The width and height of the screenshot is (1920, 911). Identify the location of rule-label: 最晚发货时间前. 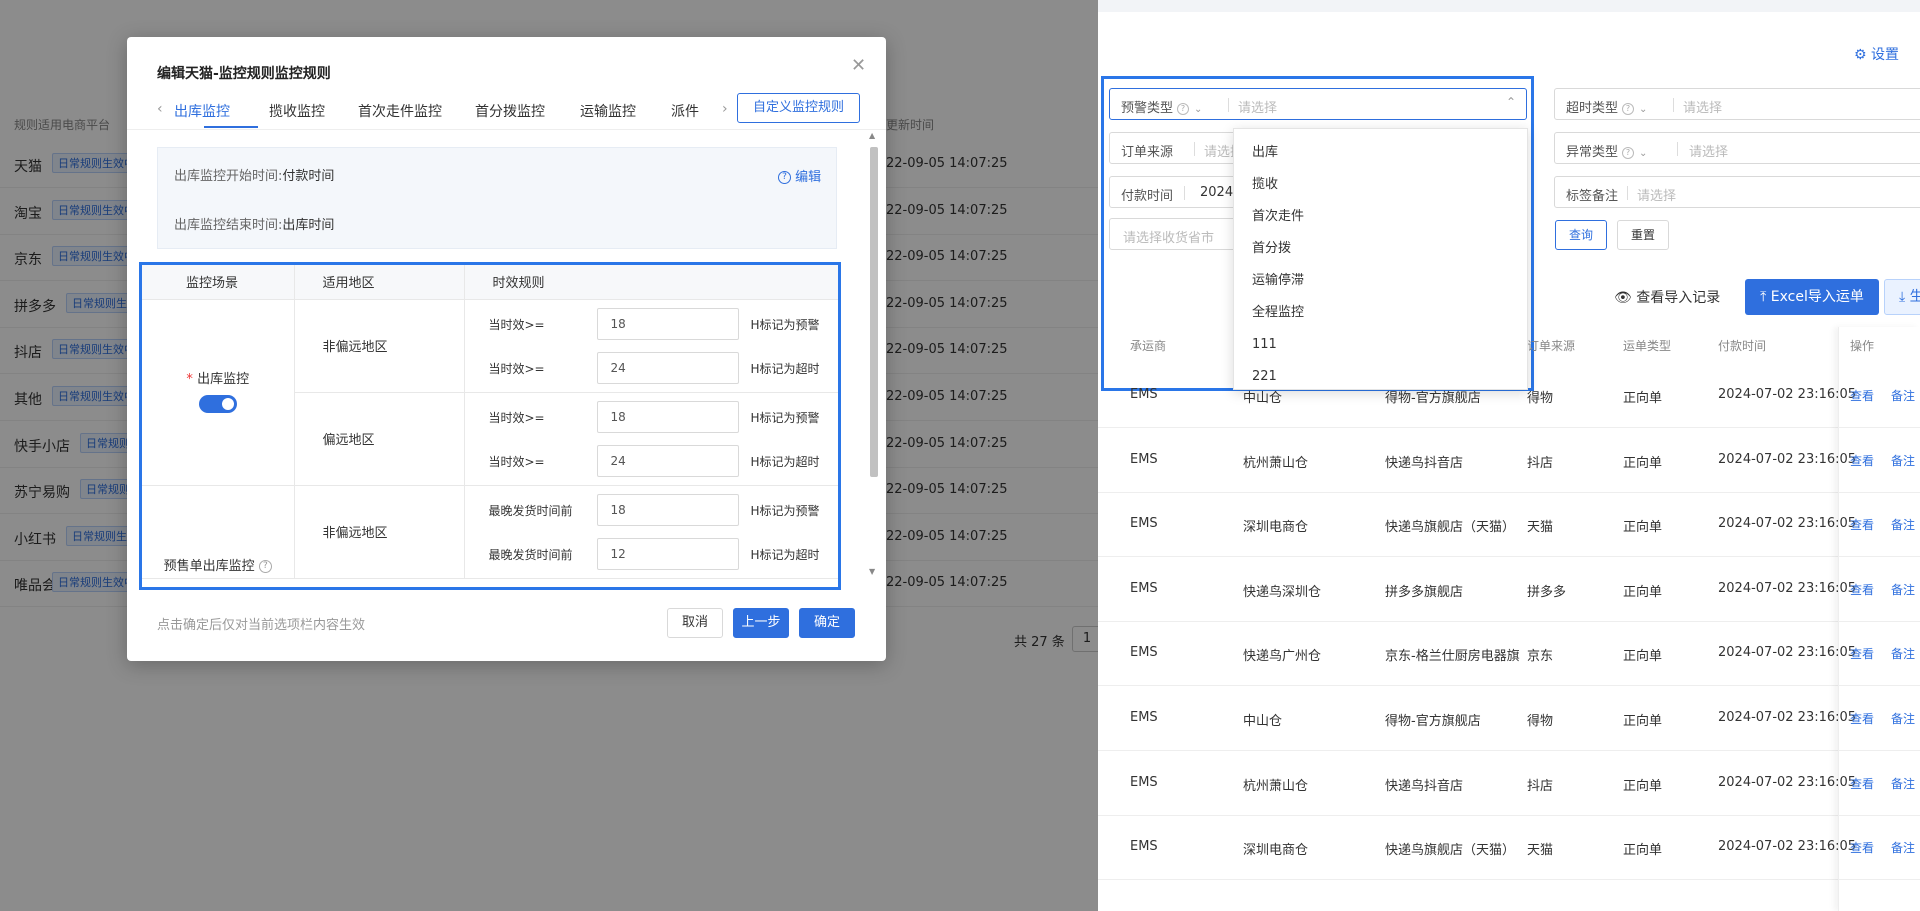
(530, 554).